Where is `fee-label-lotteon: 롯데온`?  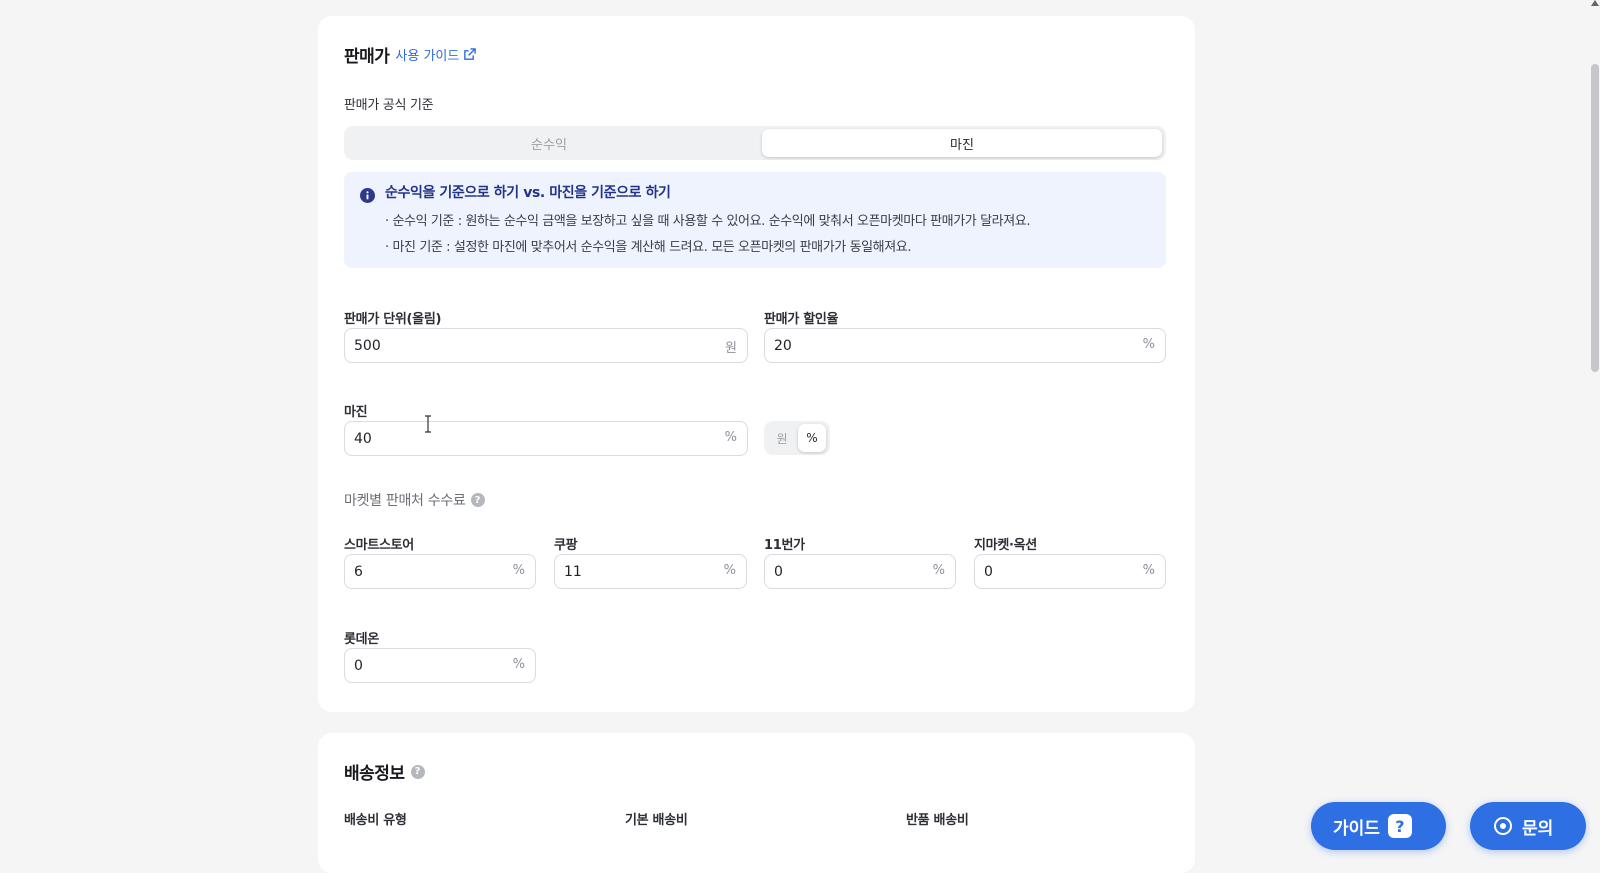
fee-label-lotteon: 롯데온 is located at coordinates (361, 639).